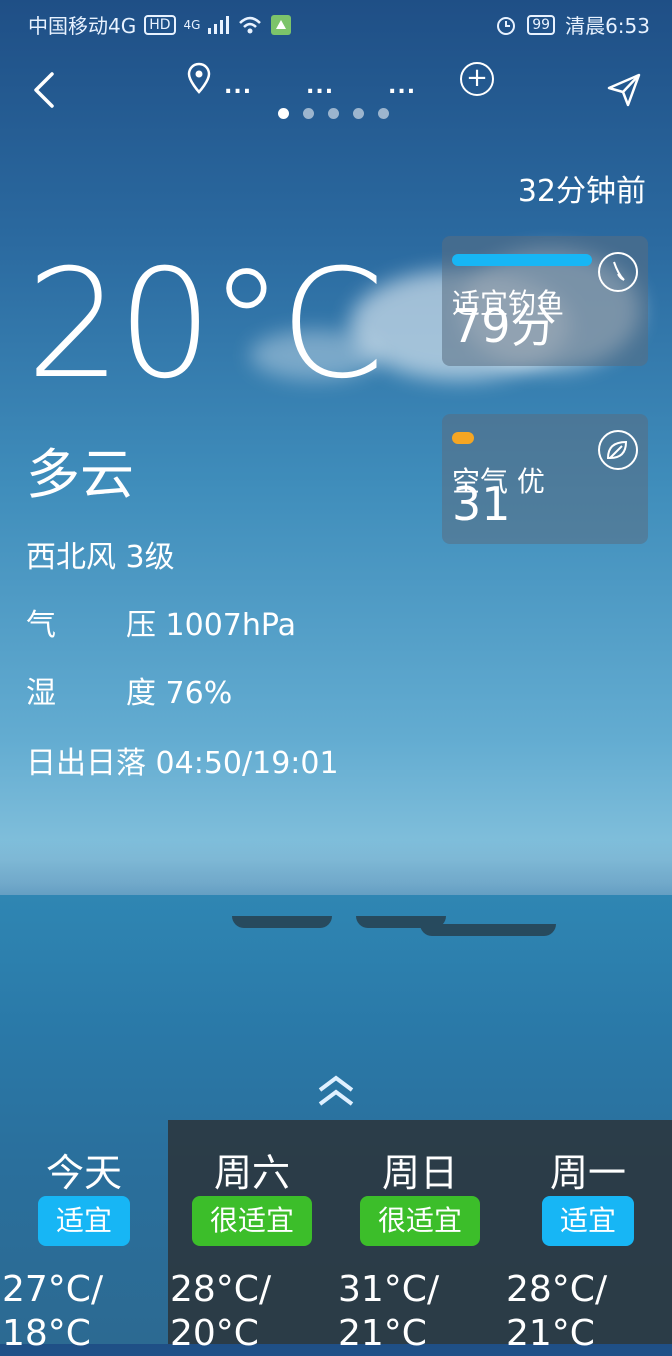  What do you see at coordinates (251, 1173) in the screenshot?
I see `forecast-day-label: 周六` at bounding box center [251, 1173].